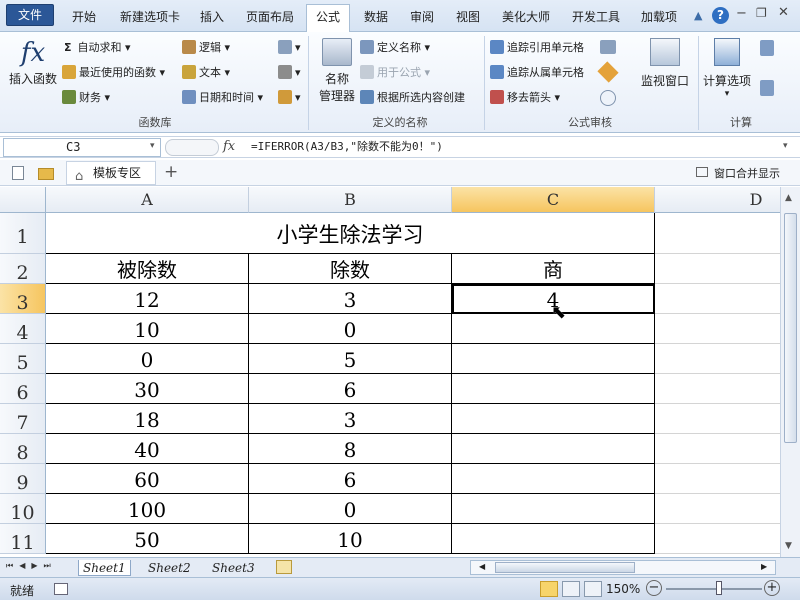  What do you see at coordinates (23, 539) in the screenshot?
I see `row-header: 11` at bounding box center [23, 539].